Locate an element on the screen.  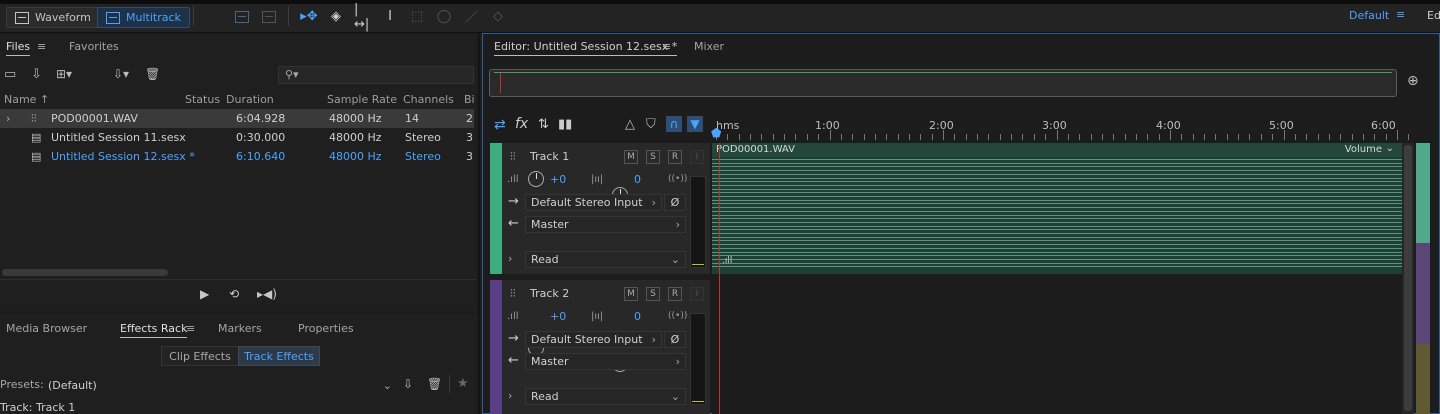
import-icon: ⇩ is located at coordinates (36, 74).